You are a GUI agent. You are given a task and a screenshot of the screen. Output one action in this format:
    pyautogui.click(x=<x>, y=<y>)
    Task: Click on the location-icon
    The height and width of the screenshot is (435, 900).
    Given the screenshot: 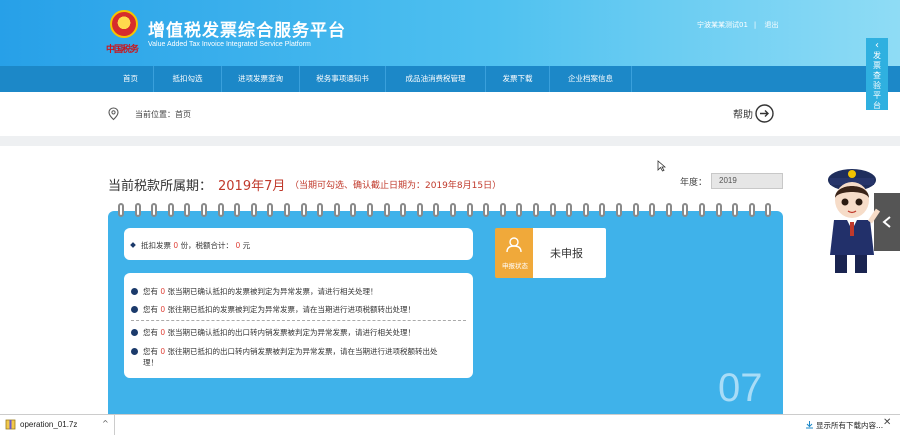 What is the action you would take?
    pyautogui.click(x=113, y=114)
    